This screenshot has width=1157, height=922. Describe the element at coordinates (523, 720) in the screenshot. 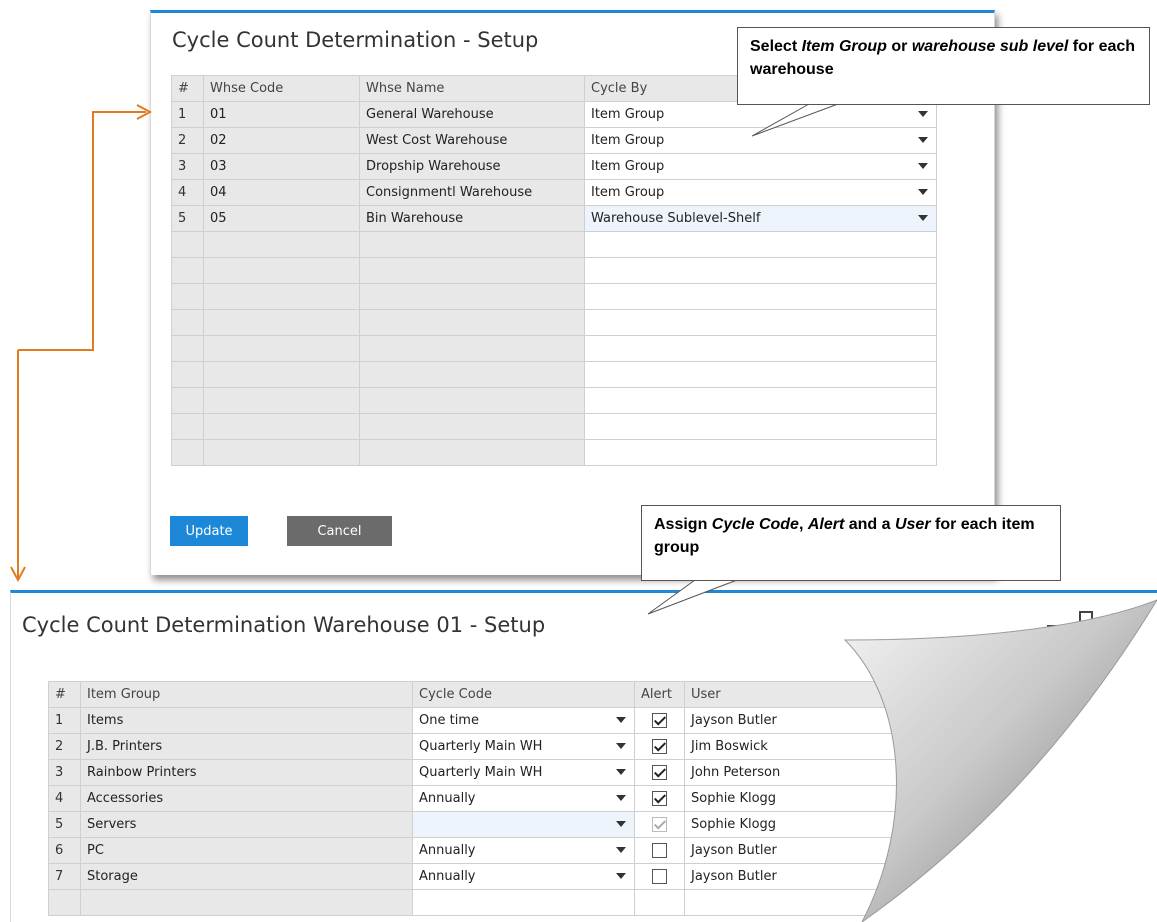

I see `cycle-code-dropdown: One time` at that location.